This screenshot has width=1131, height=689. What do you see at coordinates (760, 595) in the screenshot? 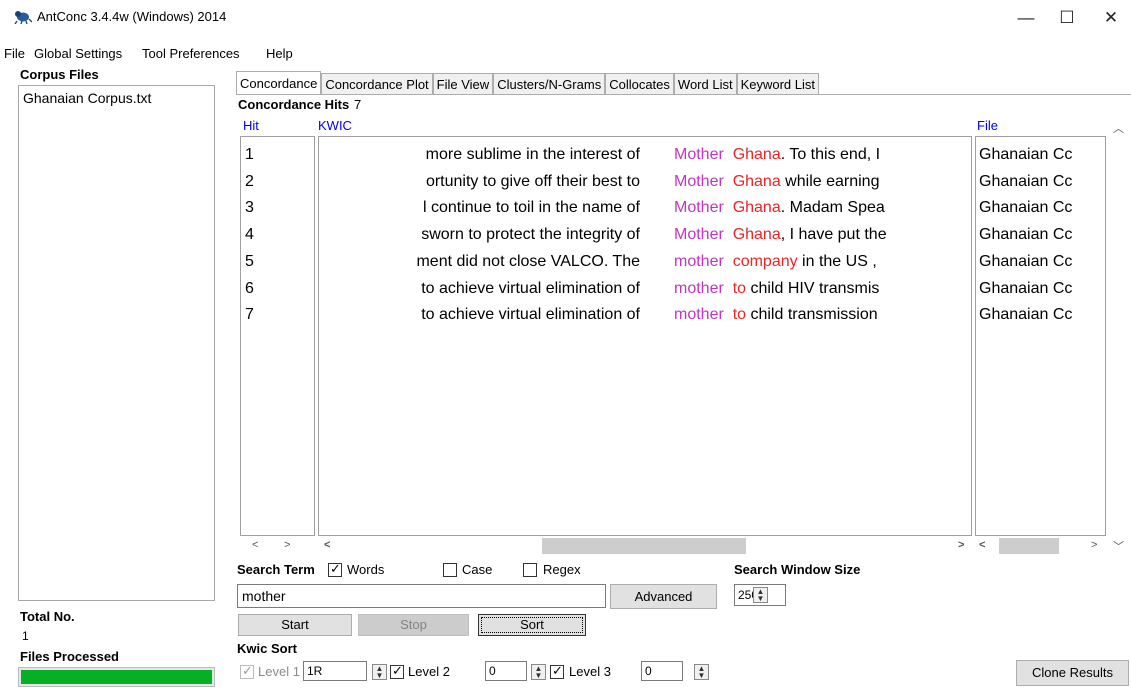
I see `window-size-spinner-icon: ▲ ▼` at bounding box center [760, 595].